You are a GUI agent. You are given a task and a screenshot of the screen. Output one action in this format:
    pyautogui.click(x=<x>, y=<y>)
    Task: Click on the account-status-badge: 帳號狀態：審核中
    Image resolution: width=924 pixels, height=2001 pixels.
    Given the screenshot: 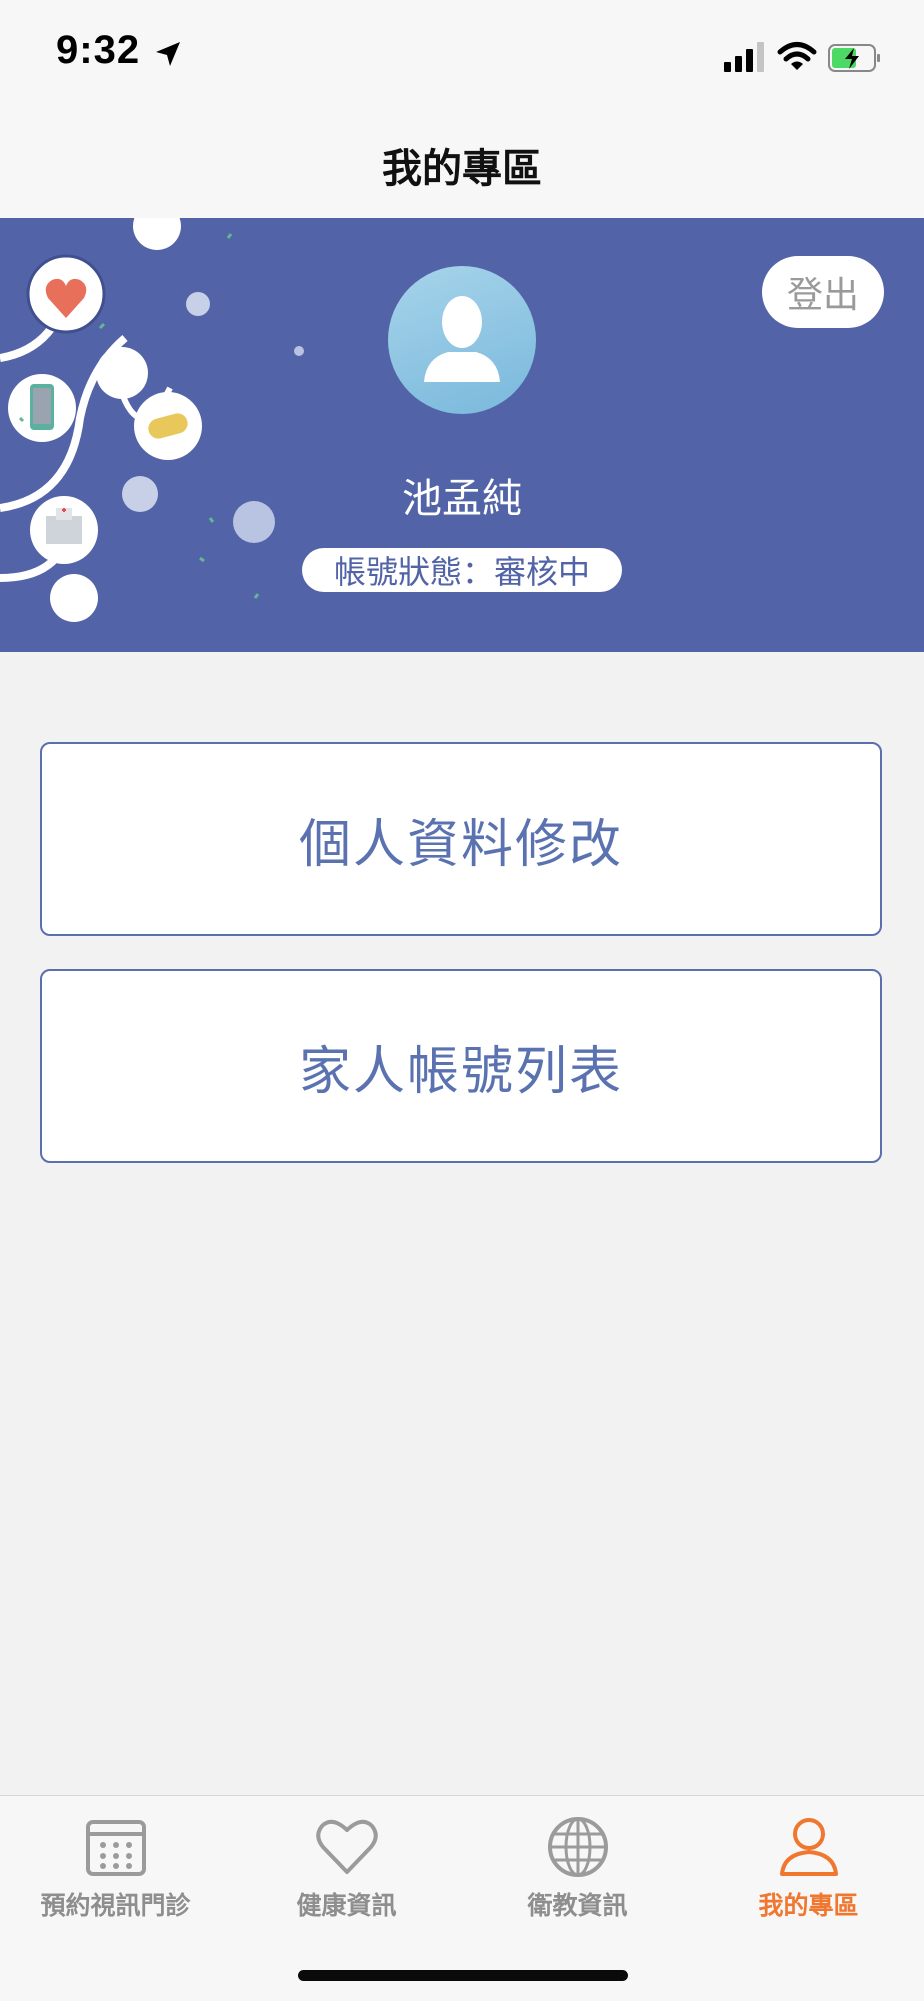 What is the action you would take?
    pyautogui.click(x=462, y=570)
    